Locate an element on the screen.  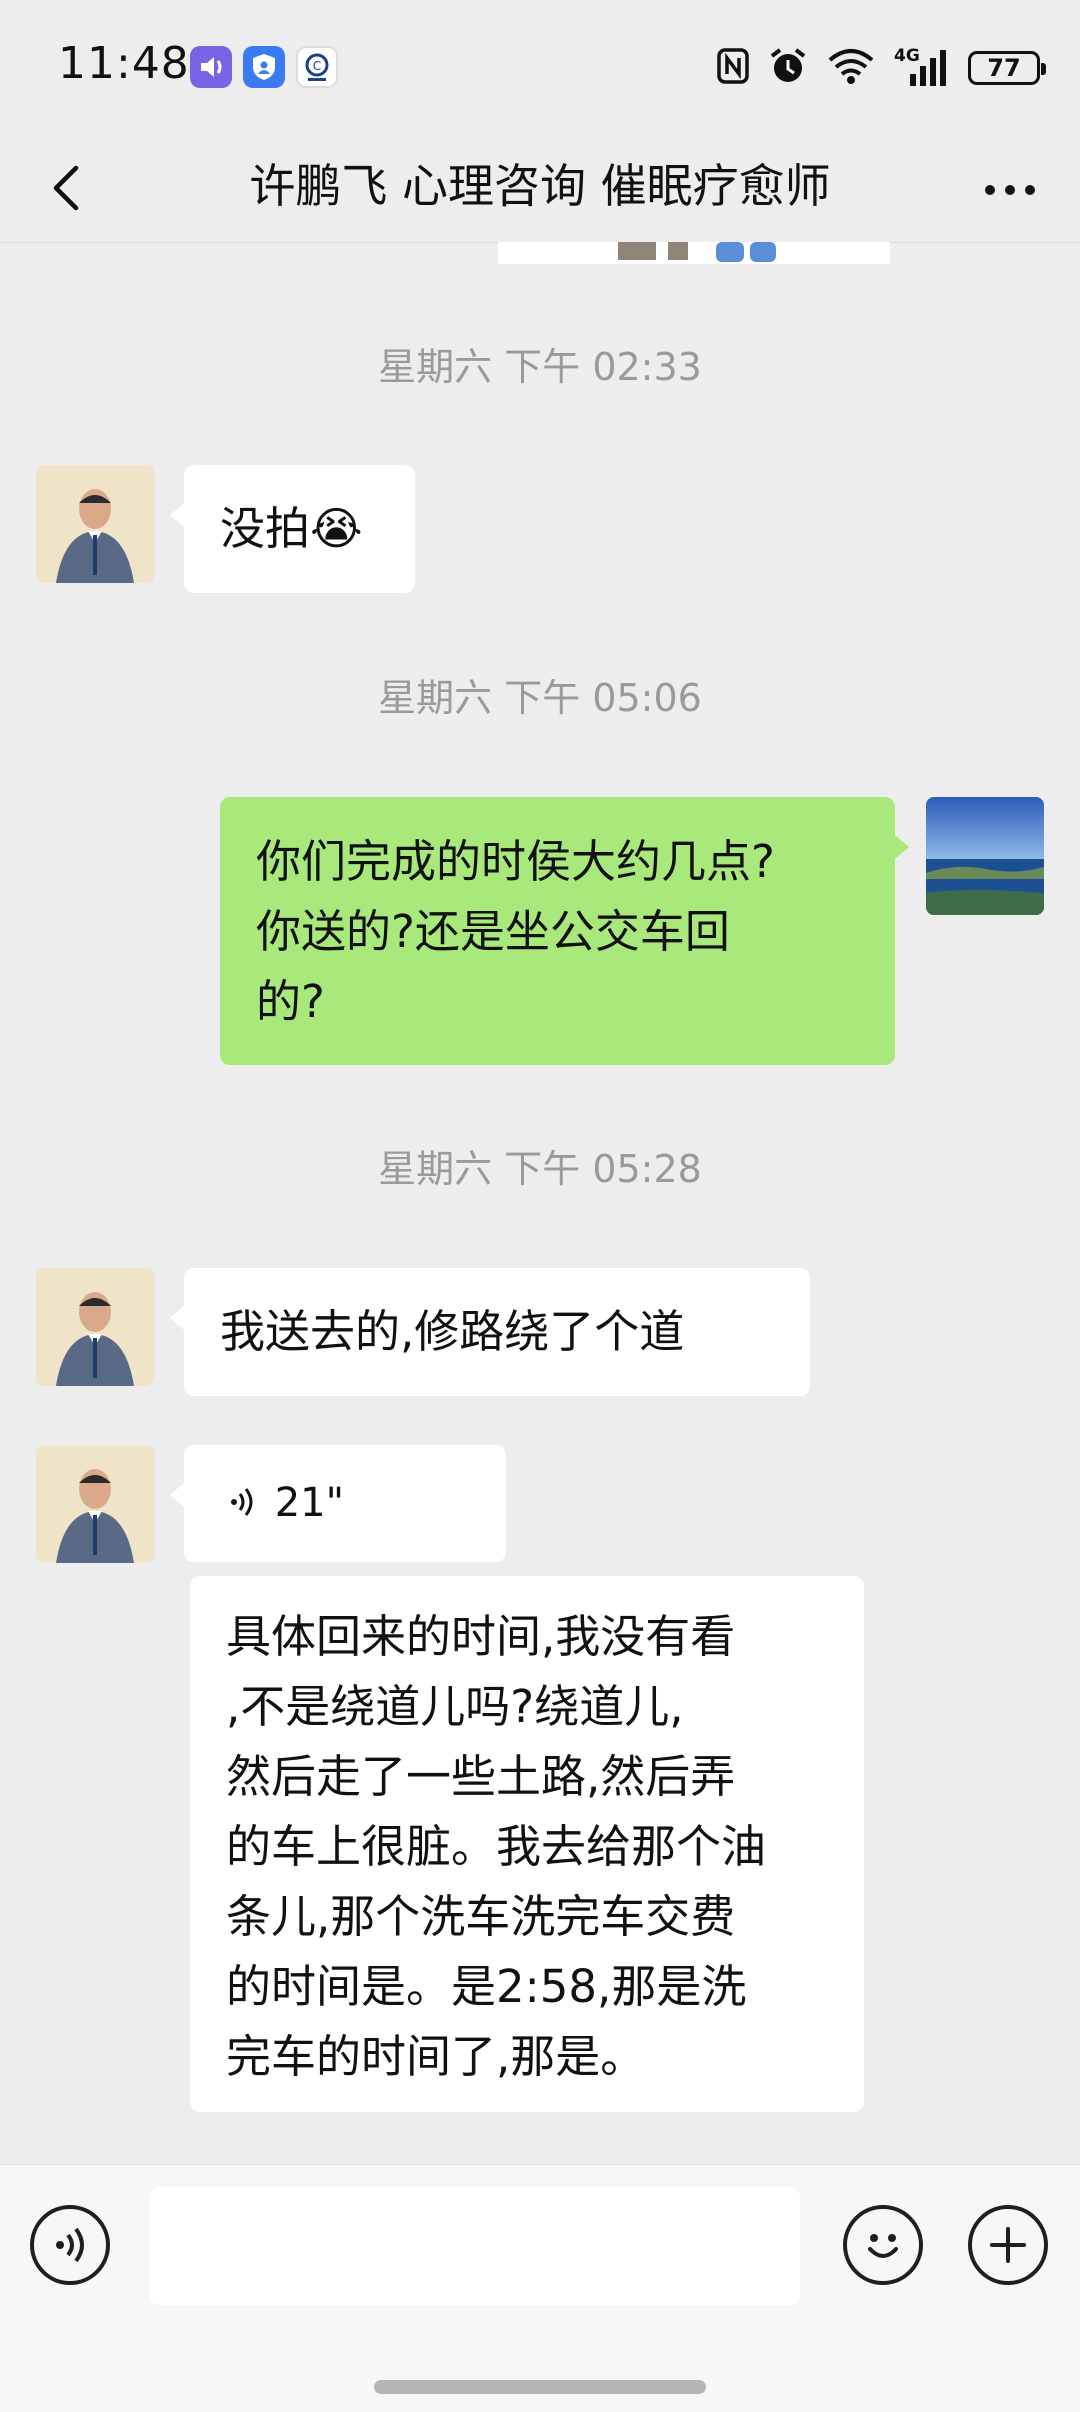
clean-app-icon: C is located at coordinates (317, 67).